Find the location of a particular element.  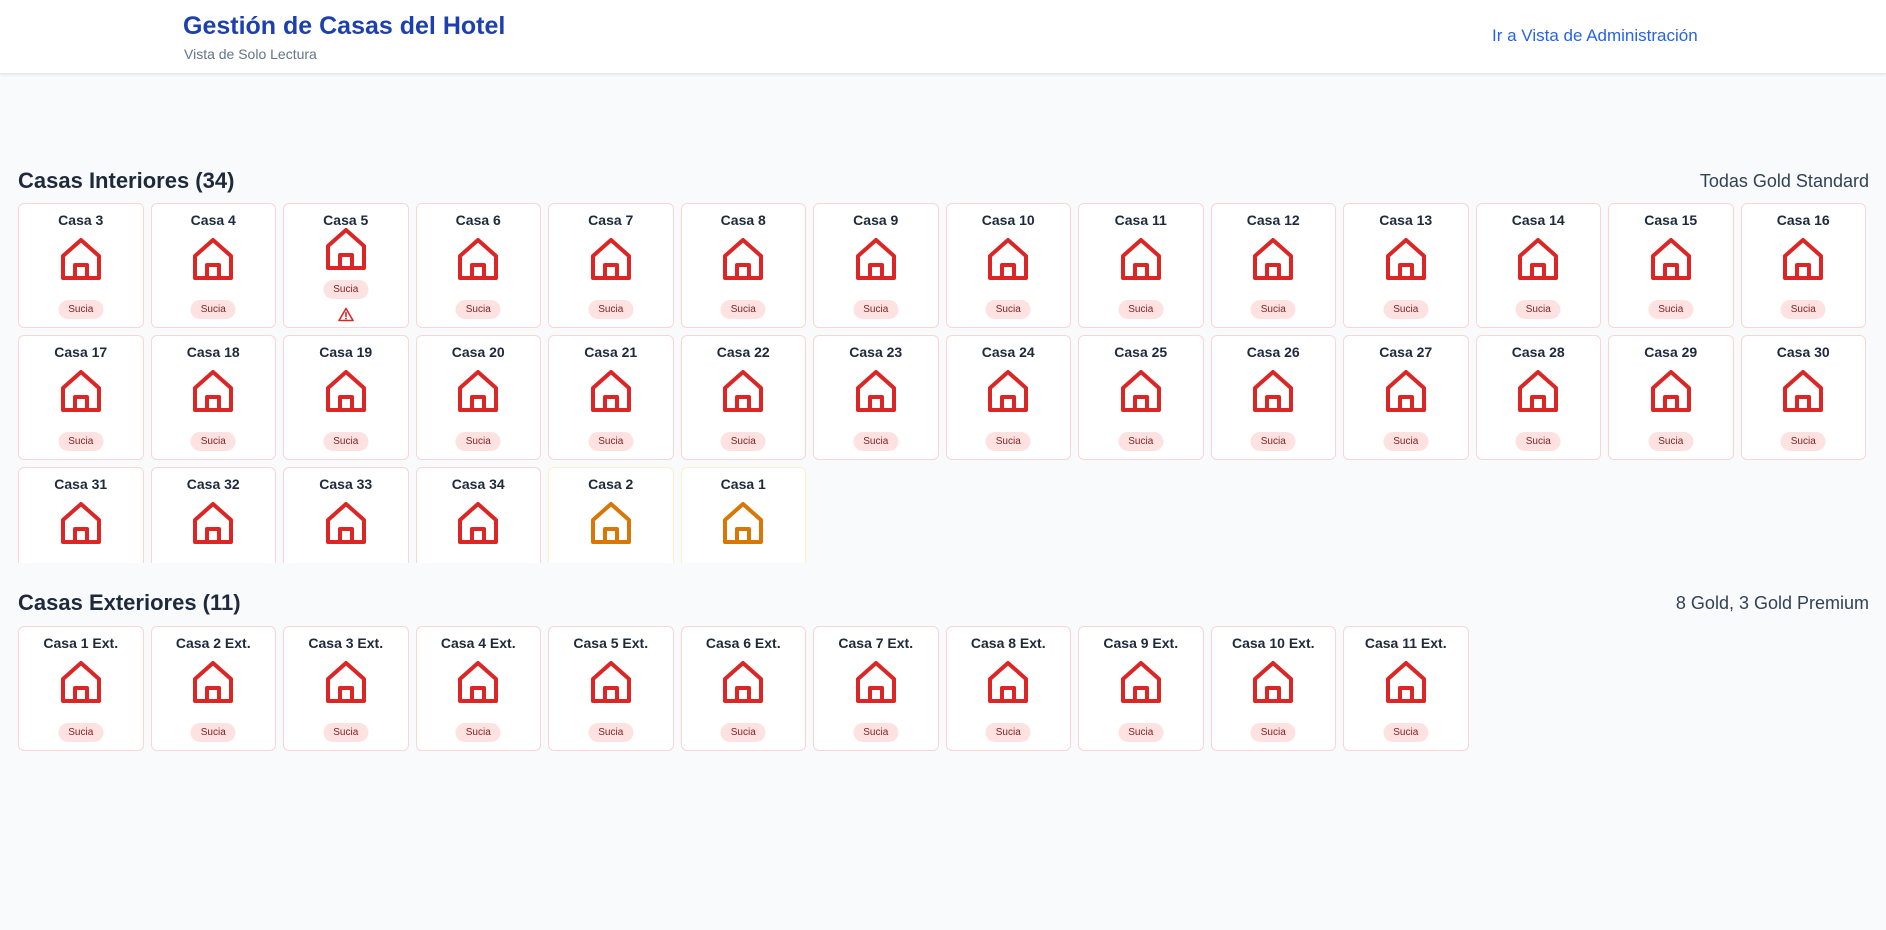

exterior-section-summary: 8 Gold, 3 Gold Premium is located at coordinates (1772, 603).